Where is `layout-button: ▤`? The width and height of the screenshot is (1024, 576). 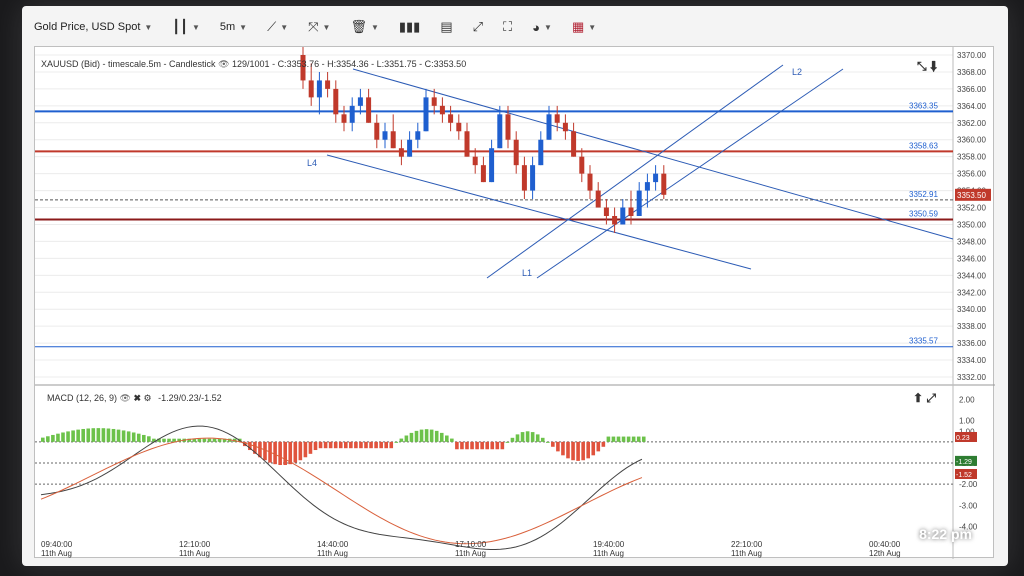 layout-button: ▤ is located at coordinates (446, 27).